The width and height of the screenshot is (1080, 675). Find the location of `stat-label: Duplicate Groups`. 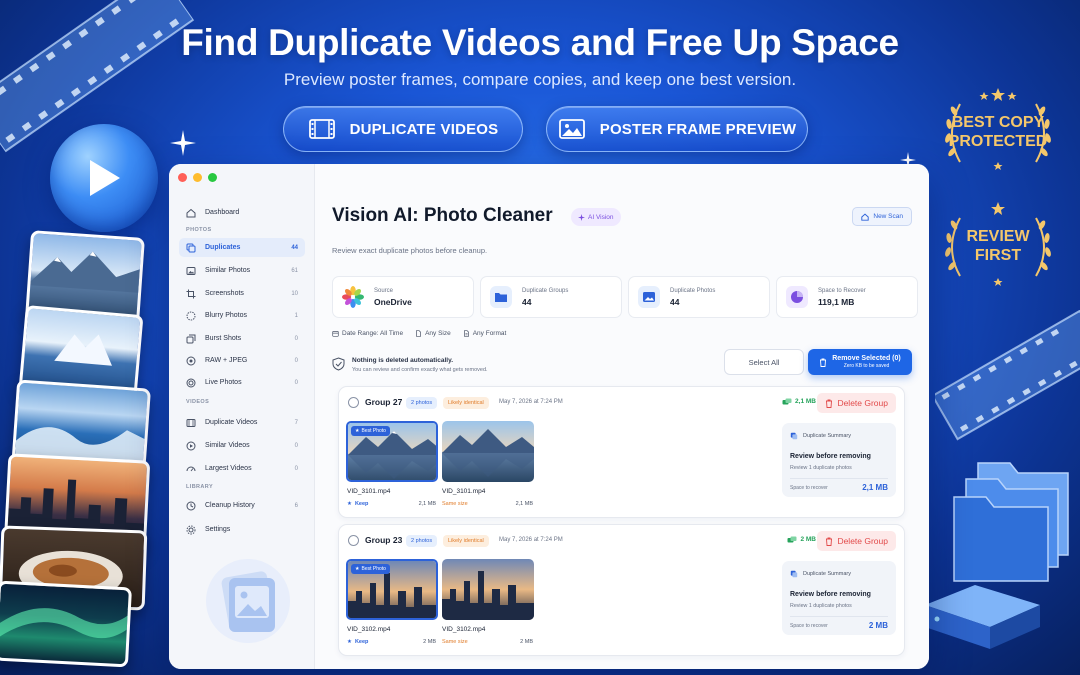

stat-label: Duplicate Groups is located at coordinates (545, 290).